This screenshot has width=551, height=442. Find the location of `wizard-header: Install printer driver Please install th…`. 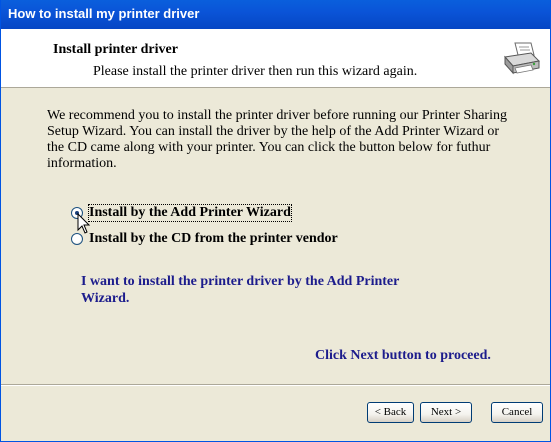

wizard-header: Install printer driver Please install th… is located at coordinates (275, 58).